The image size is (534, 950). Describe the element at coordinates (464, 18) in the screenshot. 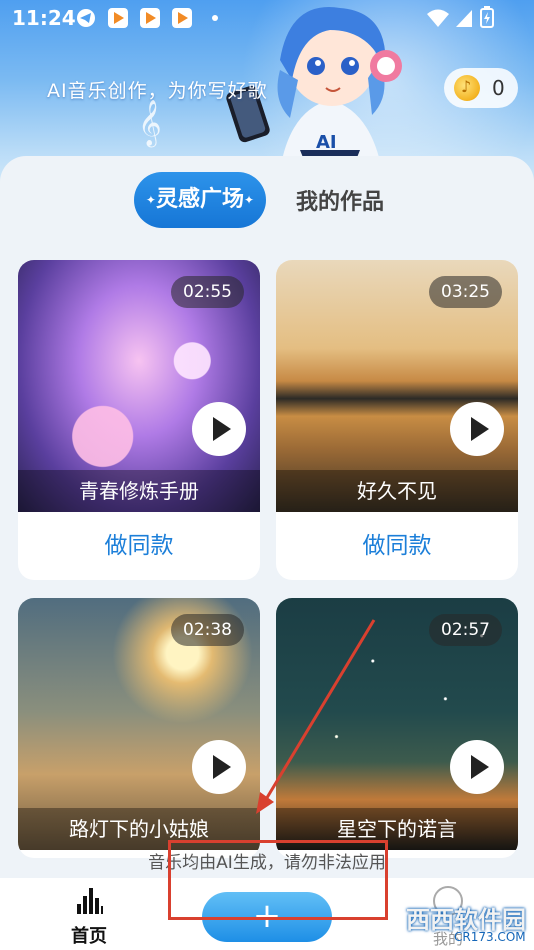

I see `signal-icon` at that location.